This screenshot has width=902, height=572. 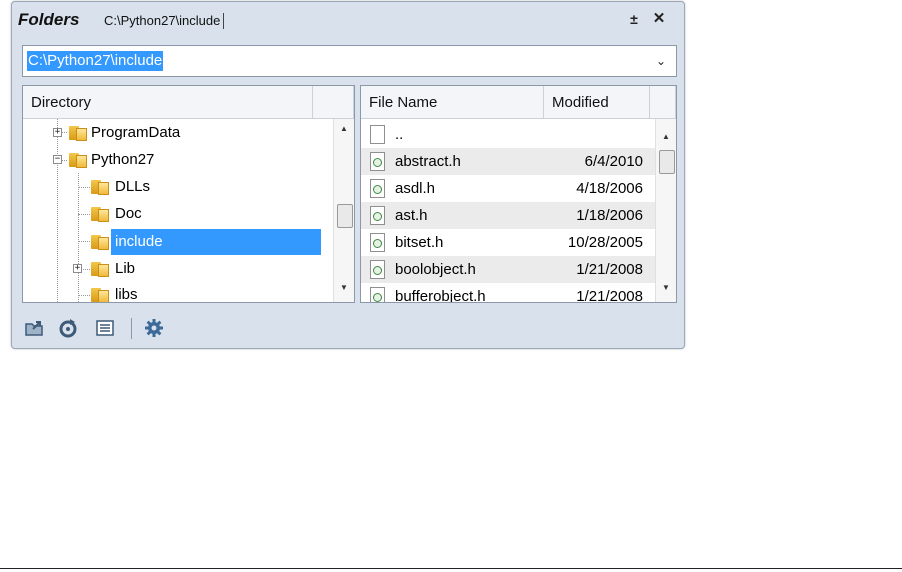 I want to click on file-modified: 6/4/2010, so click(x=613, y=161).